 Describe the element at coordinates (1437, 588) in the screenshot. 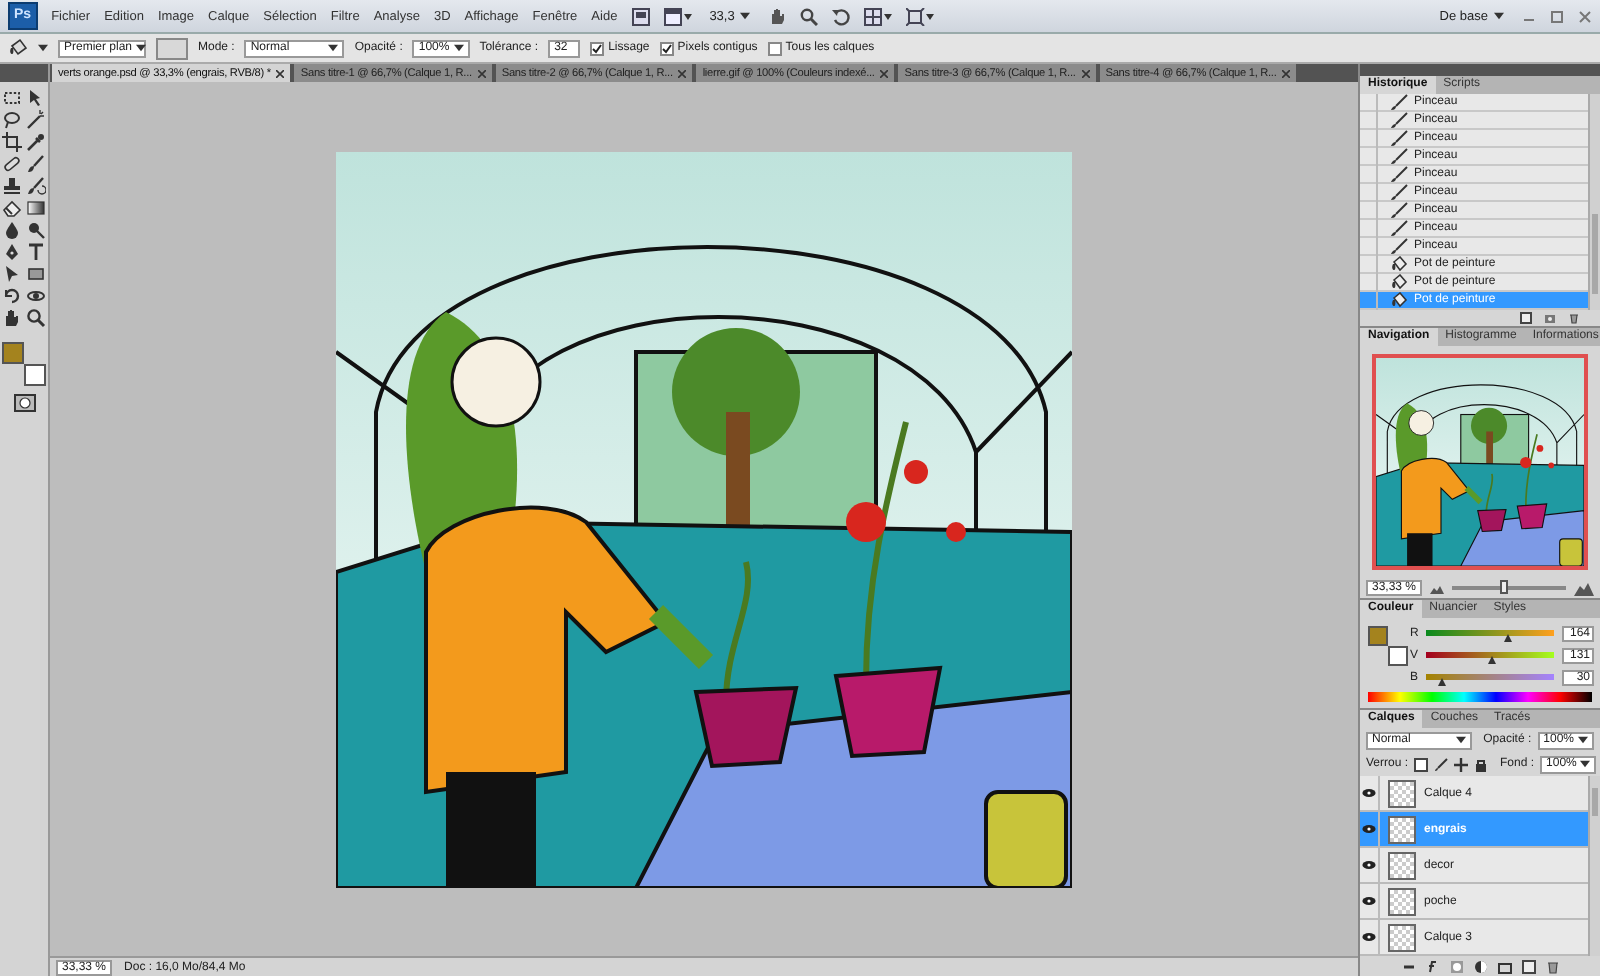

I see `mountain-small-icon` at that location.